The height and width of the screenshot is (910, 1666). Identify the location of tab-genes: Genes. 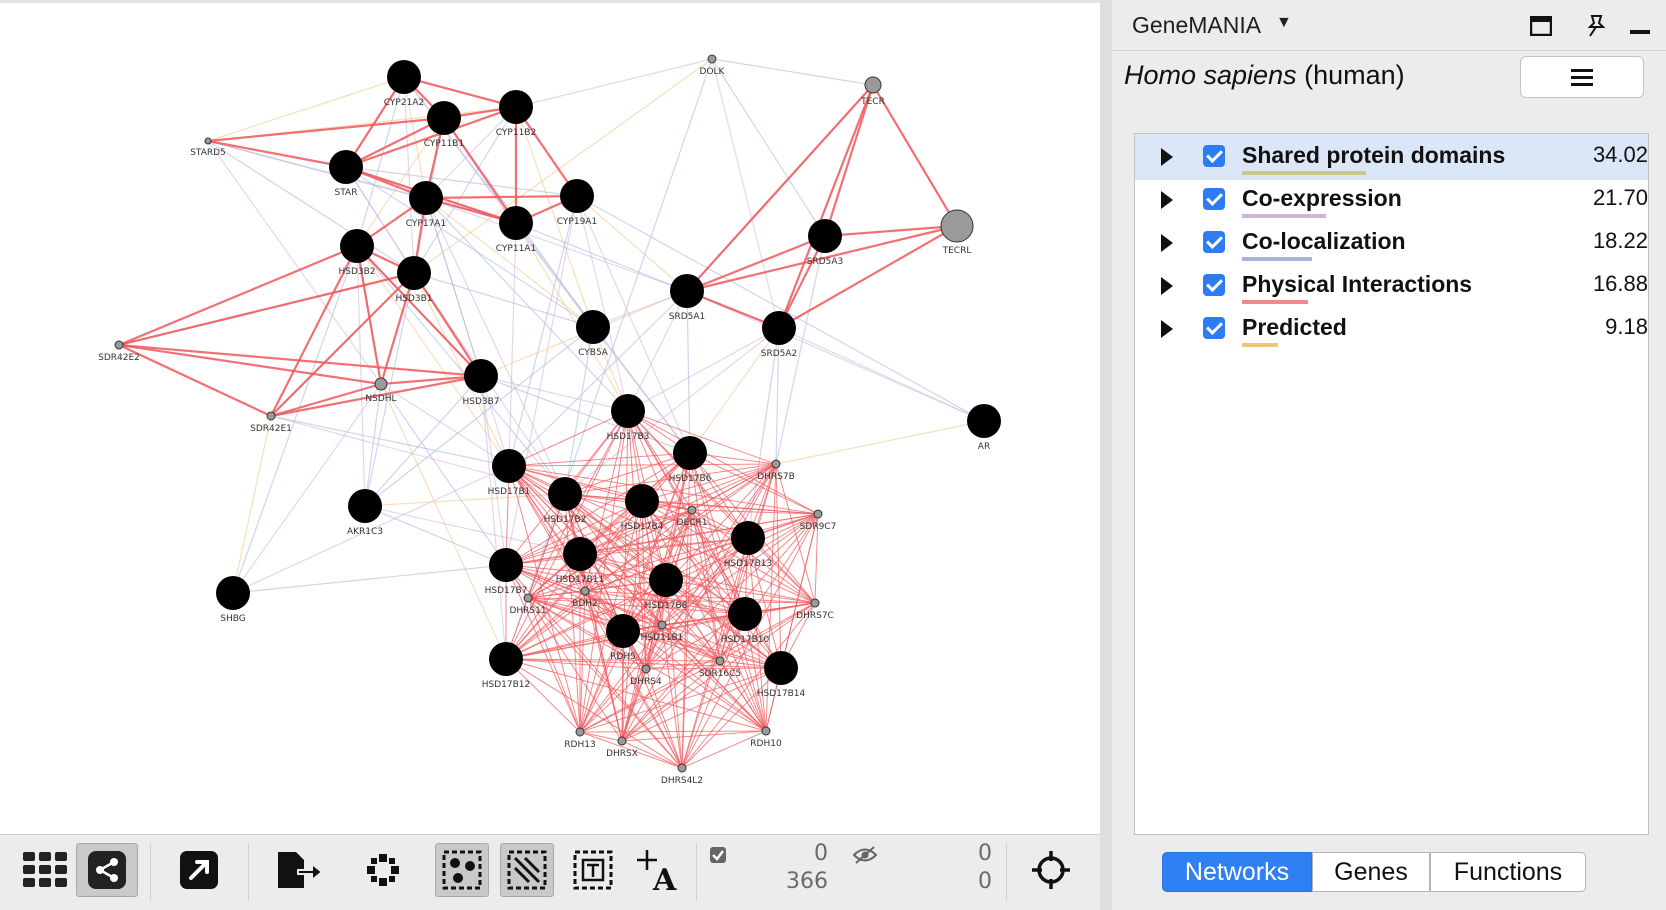
(1371, 872).